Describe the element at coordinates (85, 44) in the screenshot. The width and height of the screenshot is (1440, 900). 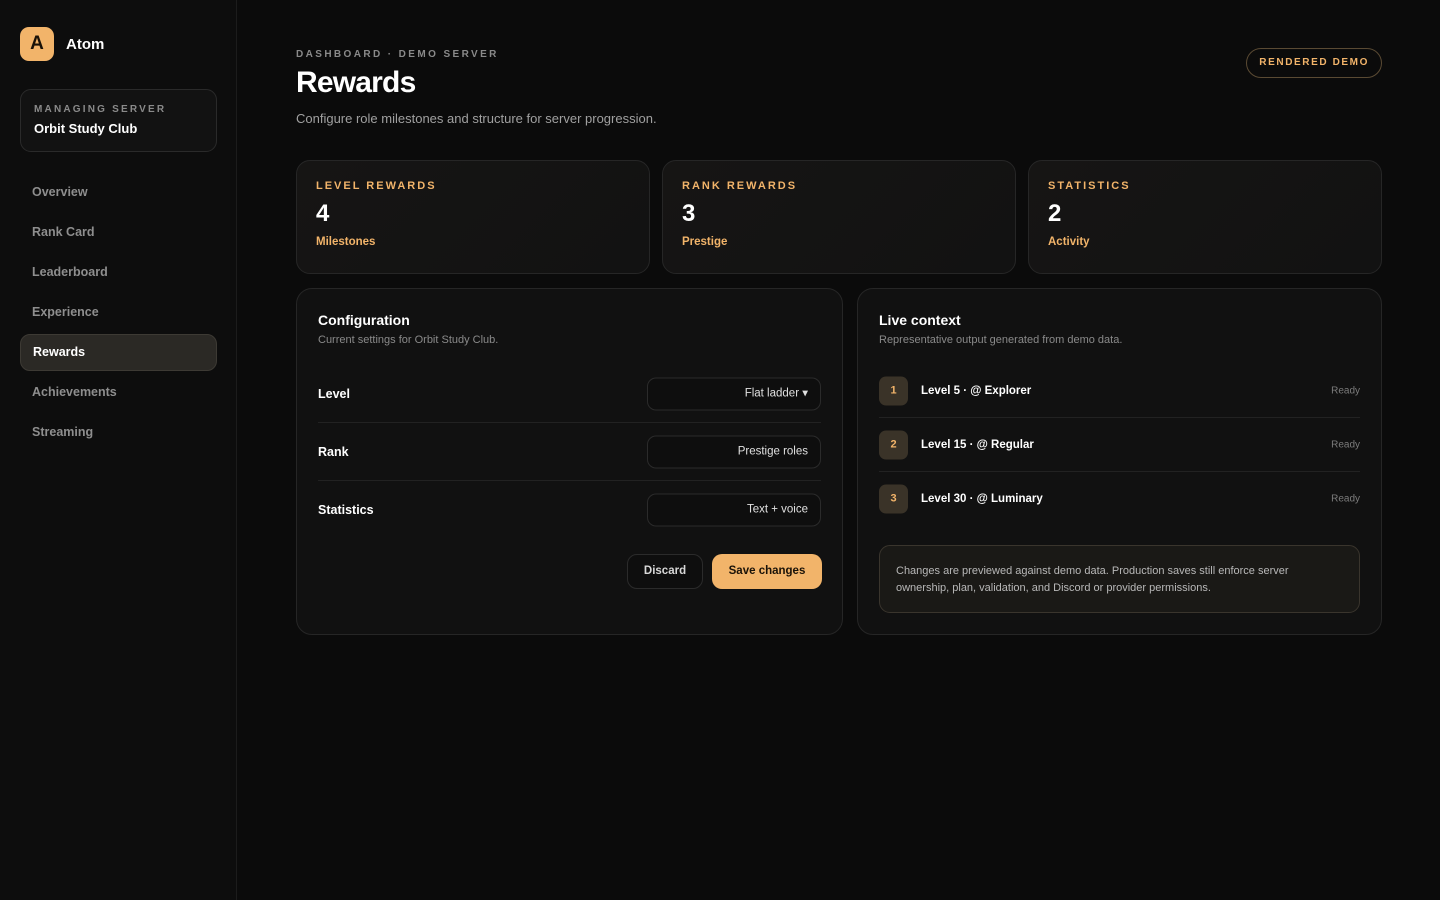
I see `brand-name: Atom` at that location.